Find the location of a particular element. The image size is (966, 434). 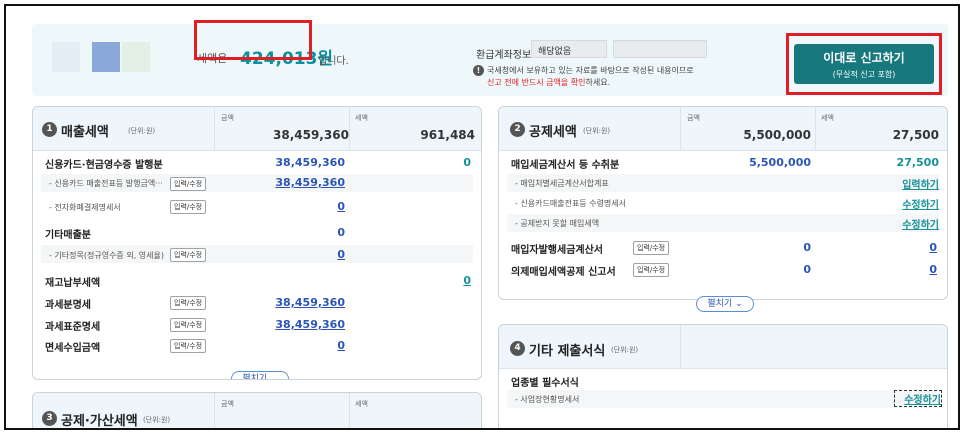

other-item-label: - 기타정목(정규영수증 외, 영세율) is located at coordinates (106, 255).